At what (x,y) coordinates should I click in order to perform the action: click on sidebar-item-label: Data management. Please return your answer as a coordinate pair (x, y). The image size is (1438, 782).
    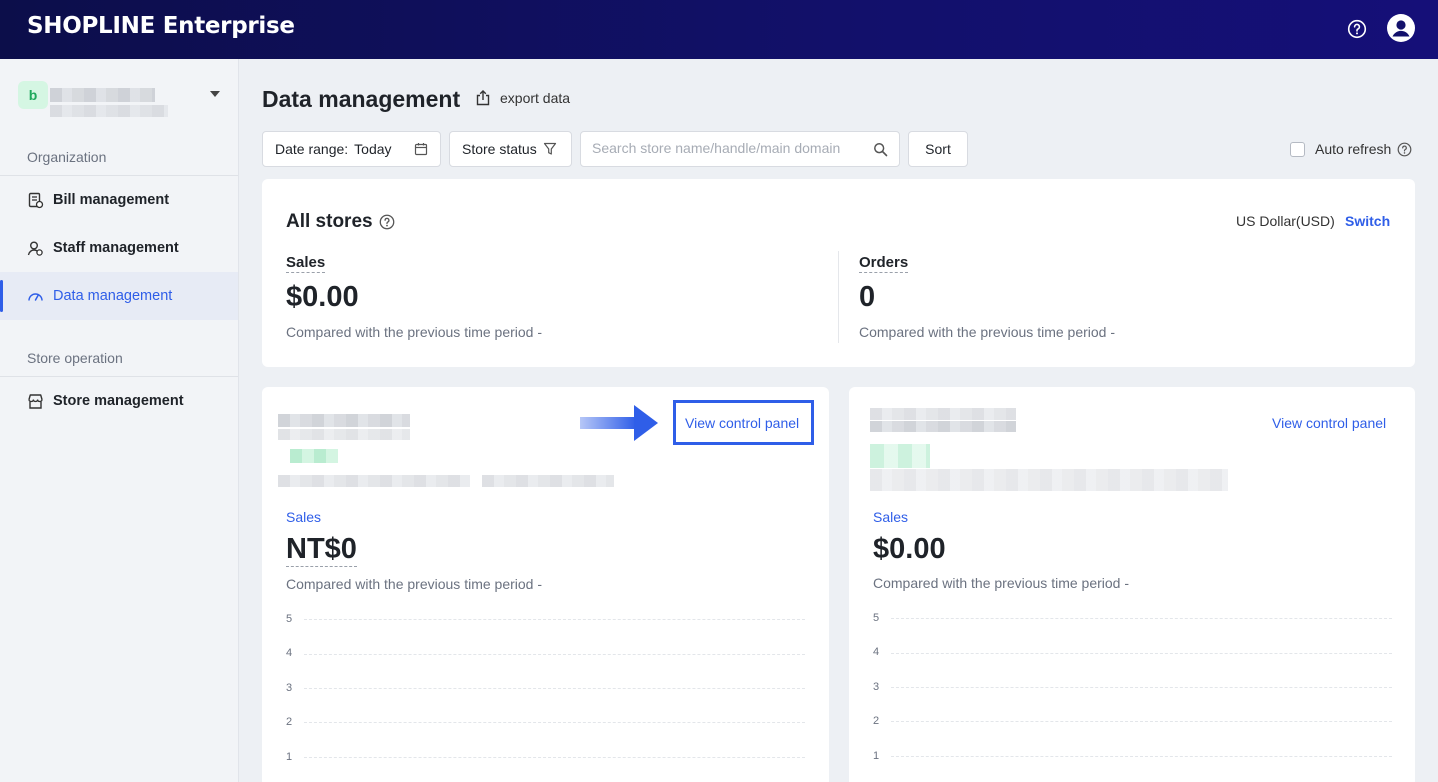
    Looking at the image, I should click on (113, 296).